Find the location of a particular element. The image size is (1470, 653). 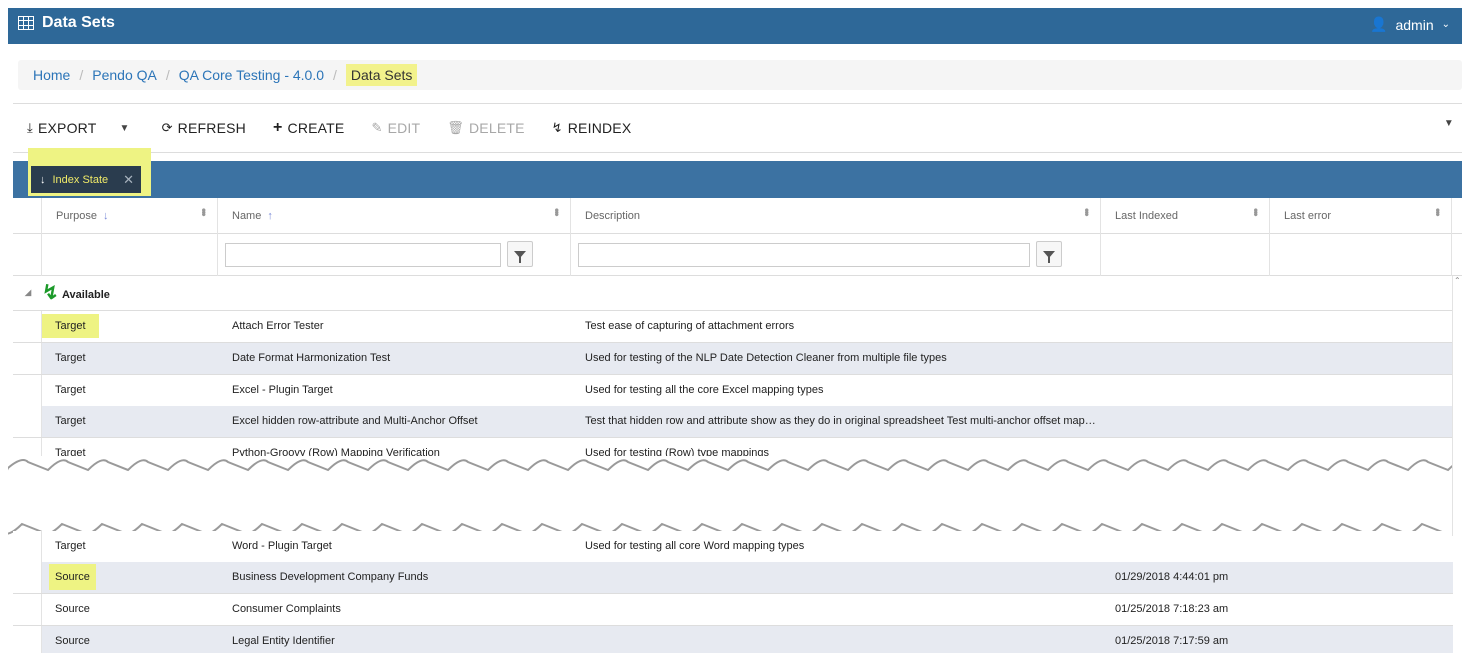

header-gutter is located at coordinates (27, 216).